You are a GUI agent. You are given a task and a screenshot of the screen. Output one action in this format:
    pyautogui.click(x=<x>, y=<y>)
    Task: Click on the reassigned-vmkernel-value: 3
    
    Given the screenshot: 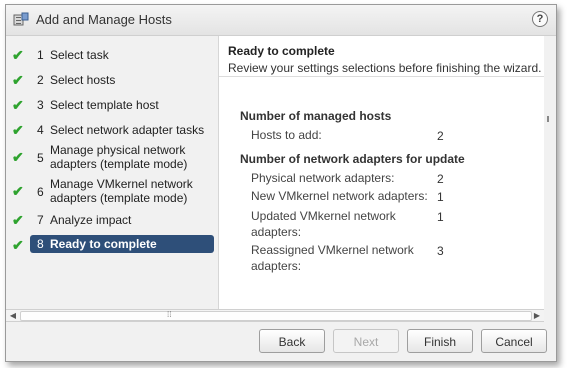 What is the action you would take?
    pyautogui.click(x=440, y=251)
    